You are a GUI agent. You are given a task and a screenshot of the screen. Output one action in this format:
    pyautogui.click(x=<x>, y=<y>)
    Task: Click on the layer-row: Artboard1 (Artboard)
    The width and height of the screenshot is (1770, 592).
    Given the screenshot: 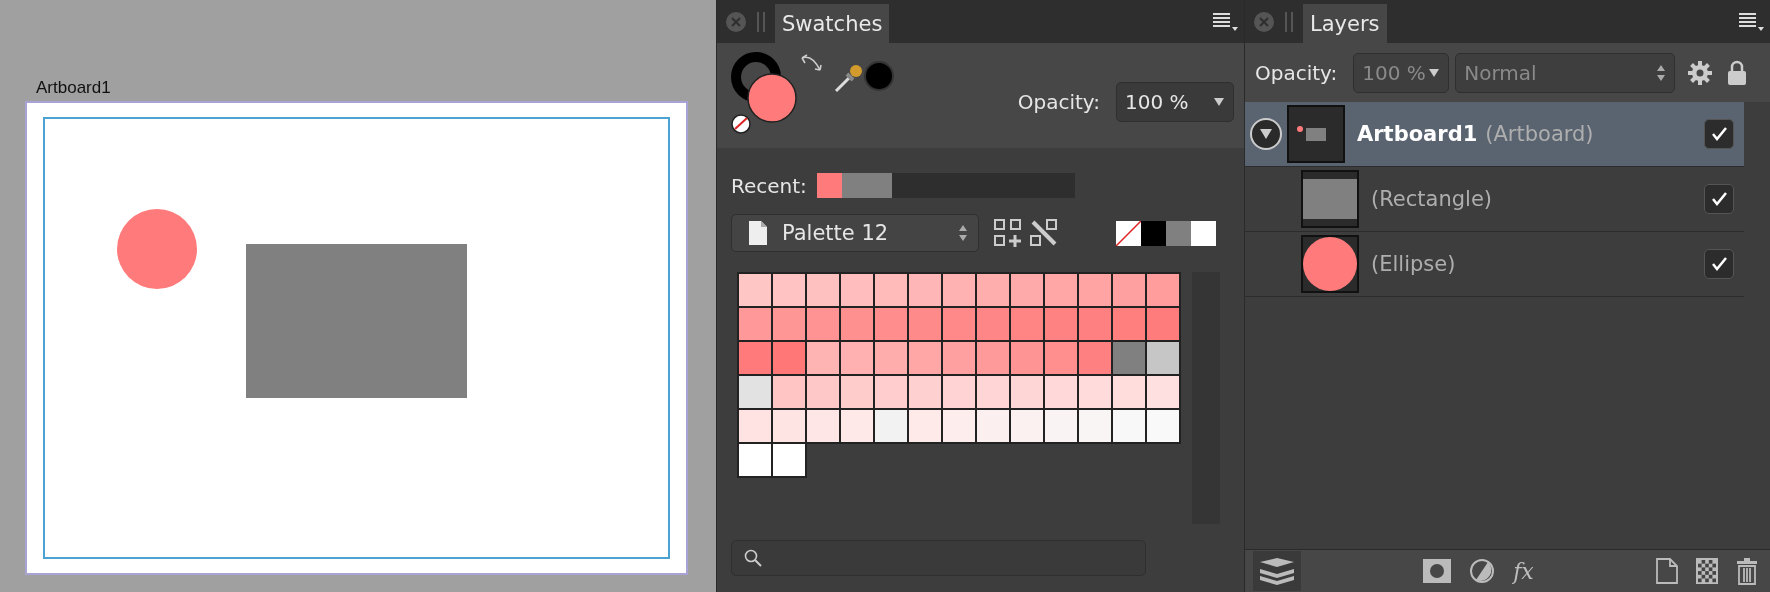 What is the action you would take?
    pyautogui.click(x=1494, y=134)
    